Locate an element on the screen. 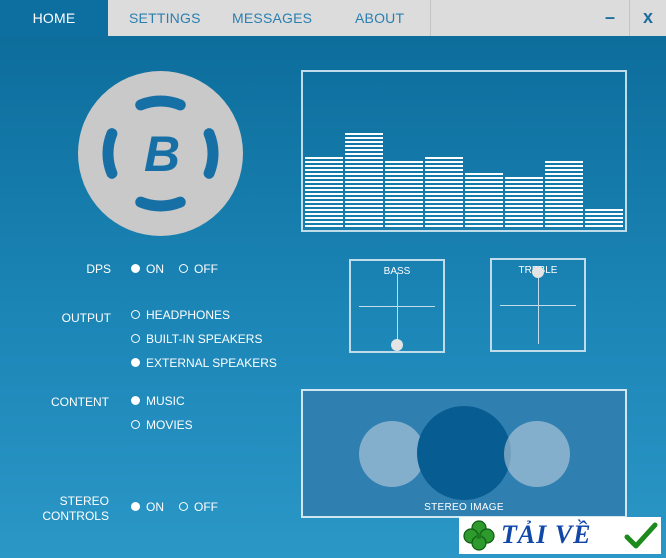 The height and width of the screenshot is (558, 666). dps-off-option: OFF is located at coordinates (198, 269).